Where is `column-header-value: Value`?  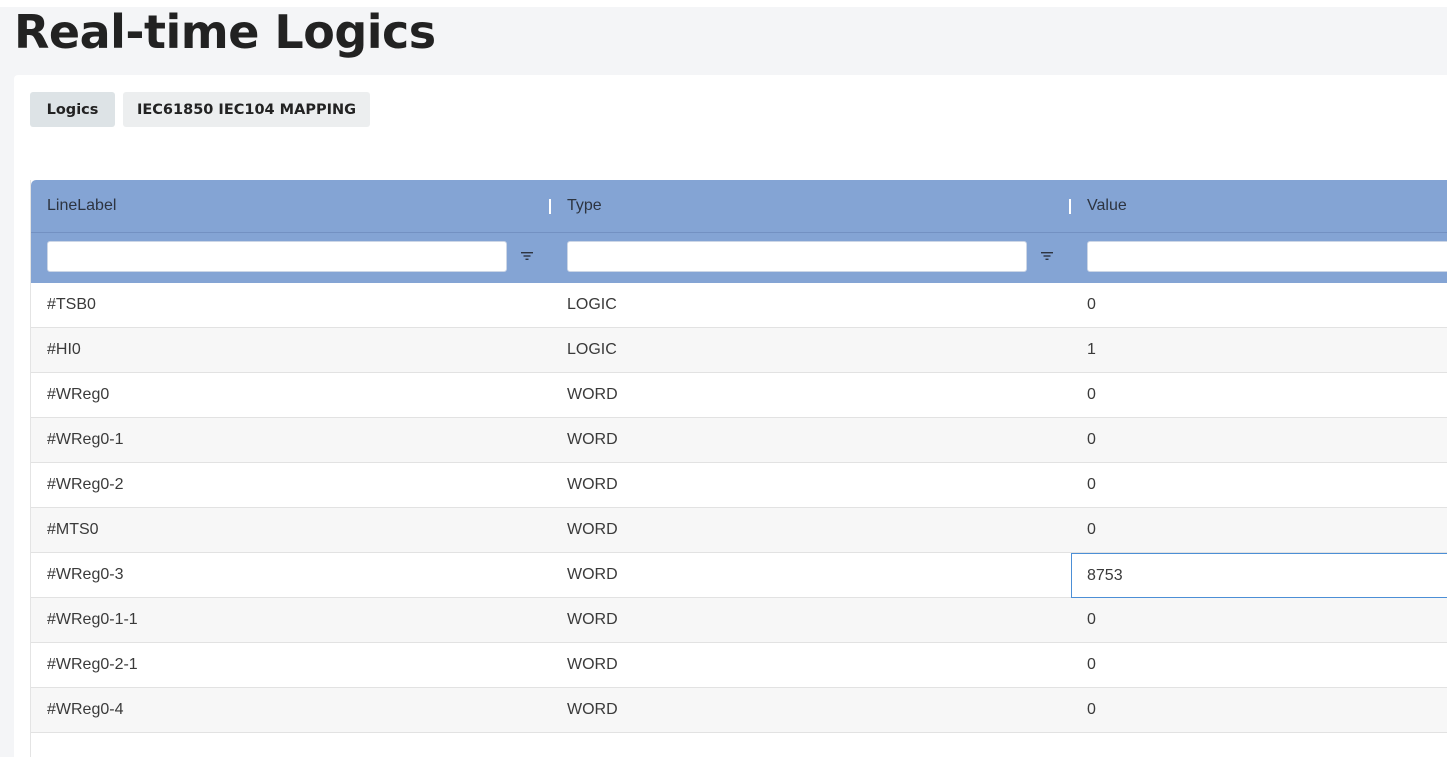
column-header-value: Value is located at coordinates (1107, 206).